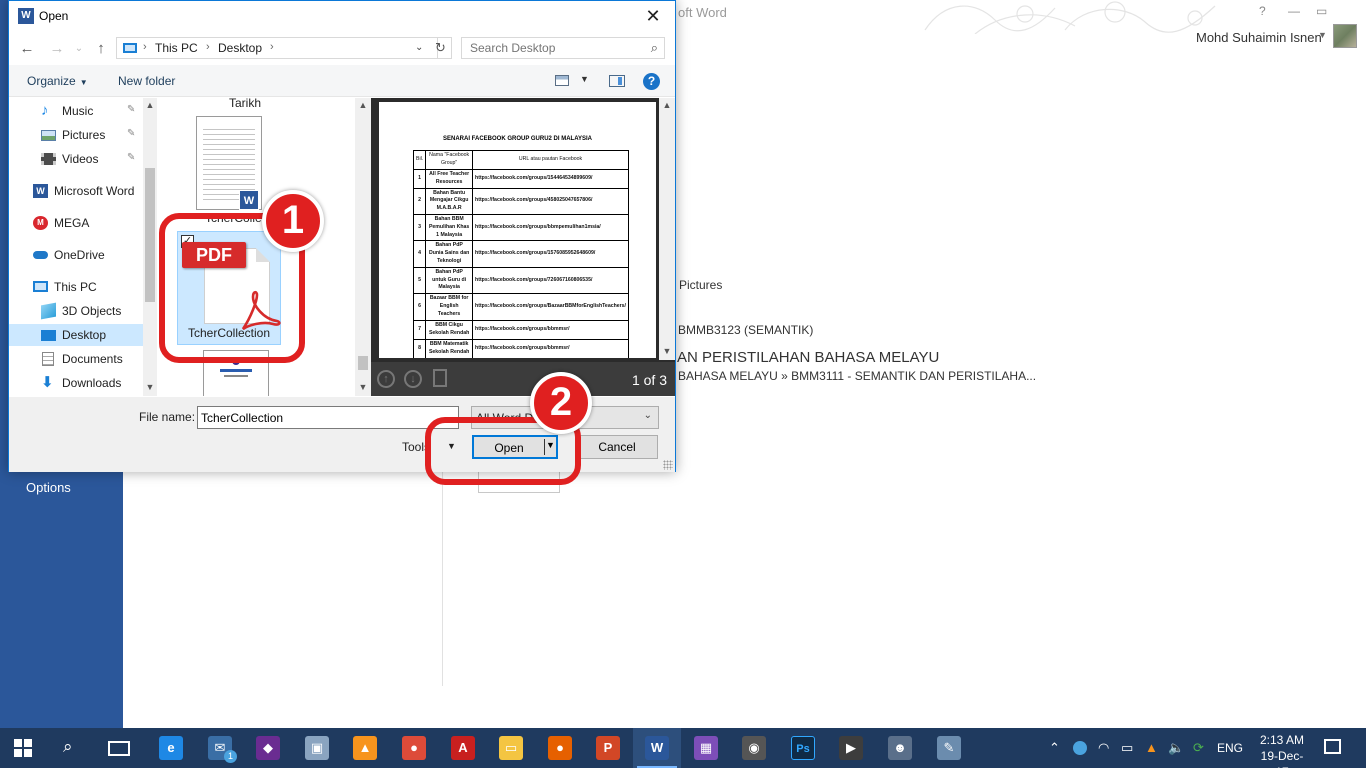  Describe the element at coordinates (754, 748) in the screenshot. I see `taskbar-app-circle: ◉` at that location.